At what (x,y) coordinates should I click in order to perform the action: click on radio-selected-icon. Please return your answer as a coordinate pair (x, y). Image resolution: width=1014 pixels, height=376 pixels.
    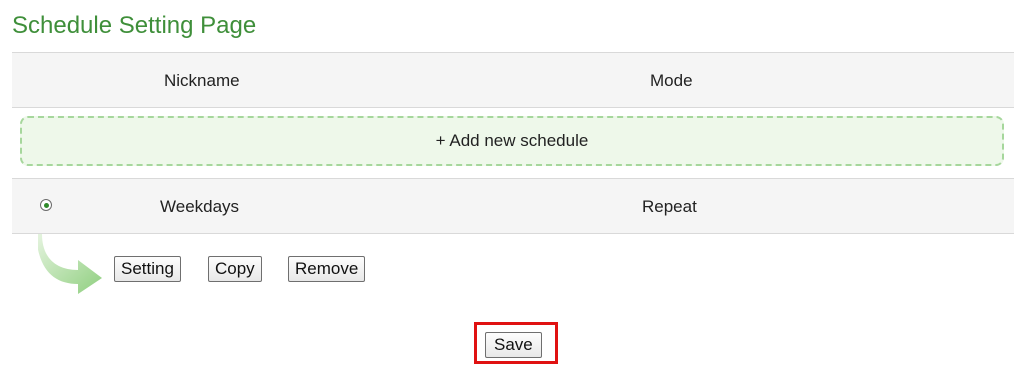
    Looking at the image, I should click on (46, 205).